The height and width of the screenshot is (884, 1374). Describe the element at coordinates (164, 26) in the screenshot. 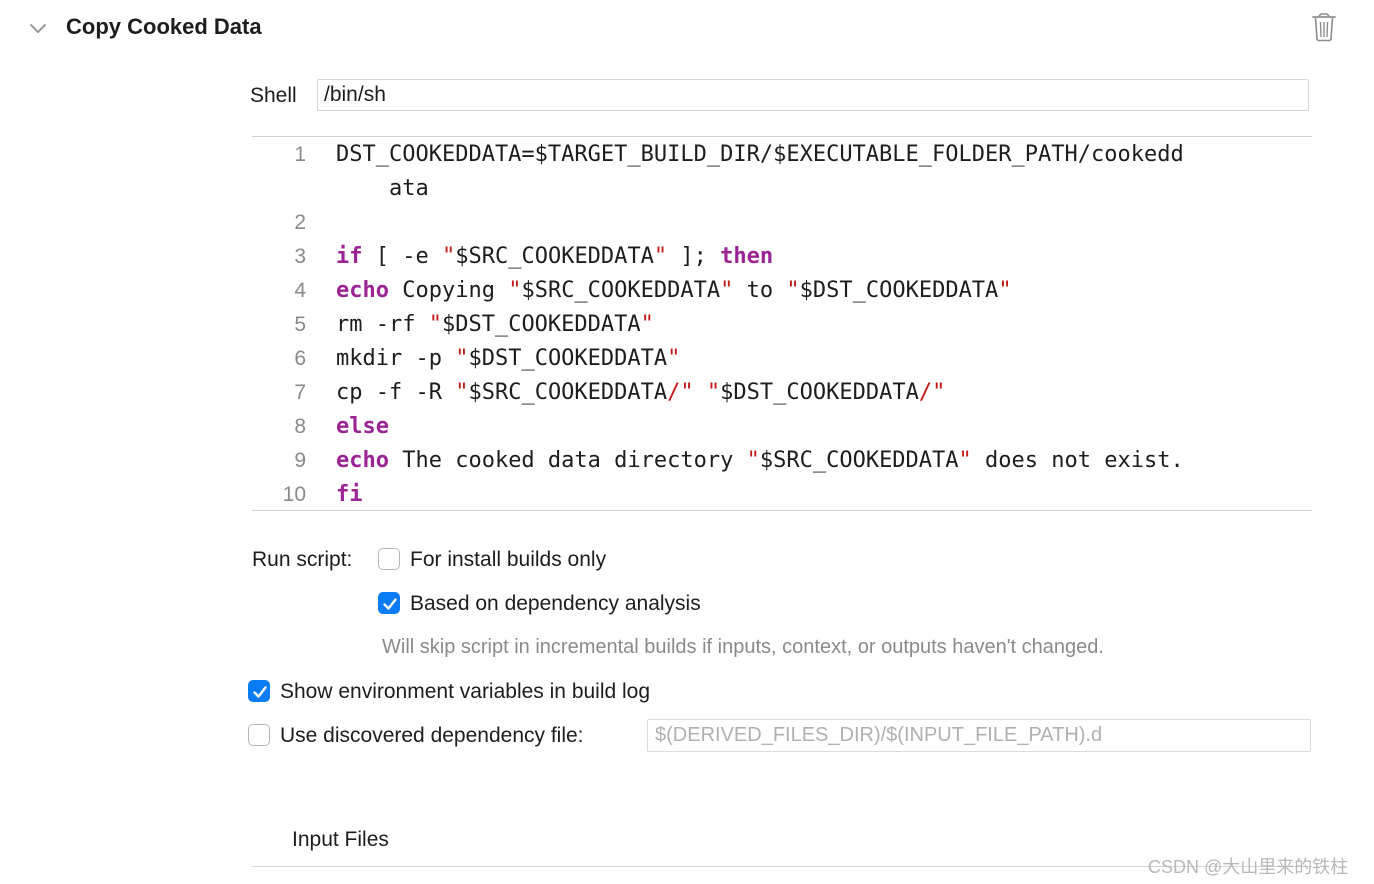

I see `phase-title: Copy Cooked Data` at that location.